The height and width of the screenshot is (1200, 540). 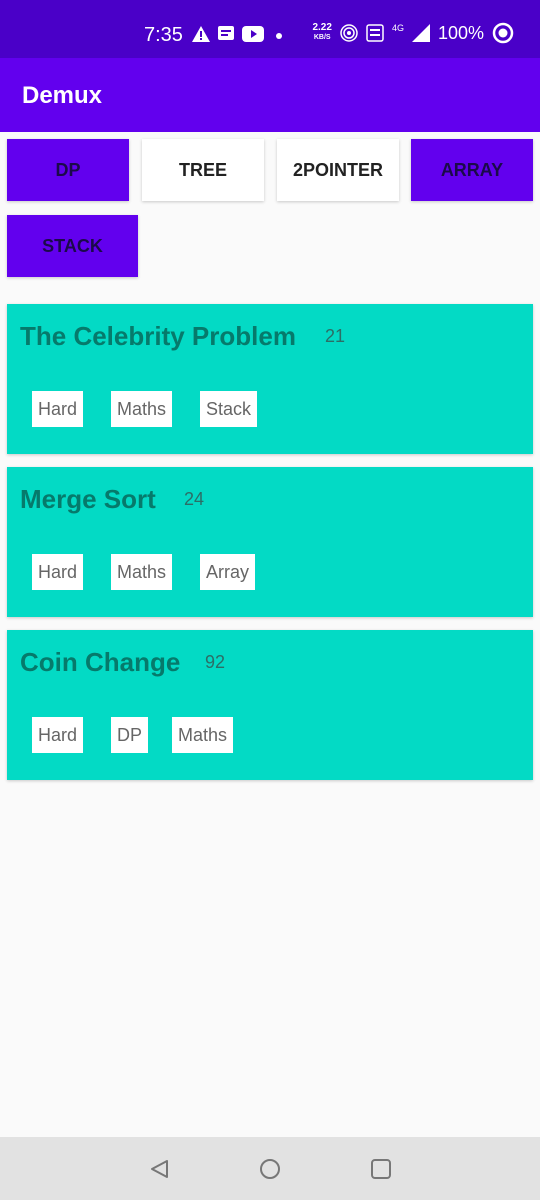 What do you see at coordinates (270, 705) in the screenshot?
I see `problem-card: Coin Change 92 Hard DP Maths` at bounding box center [270, 705].